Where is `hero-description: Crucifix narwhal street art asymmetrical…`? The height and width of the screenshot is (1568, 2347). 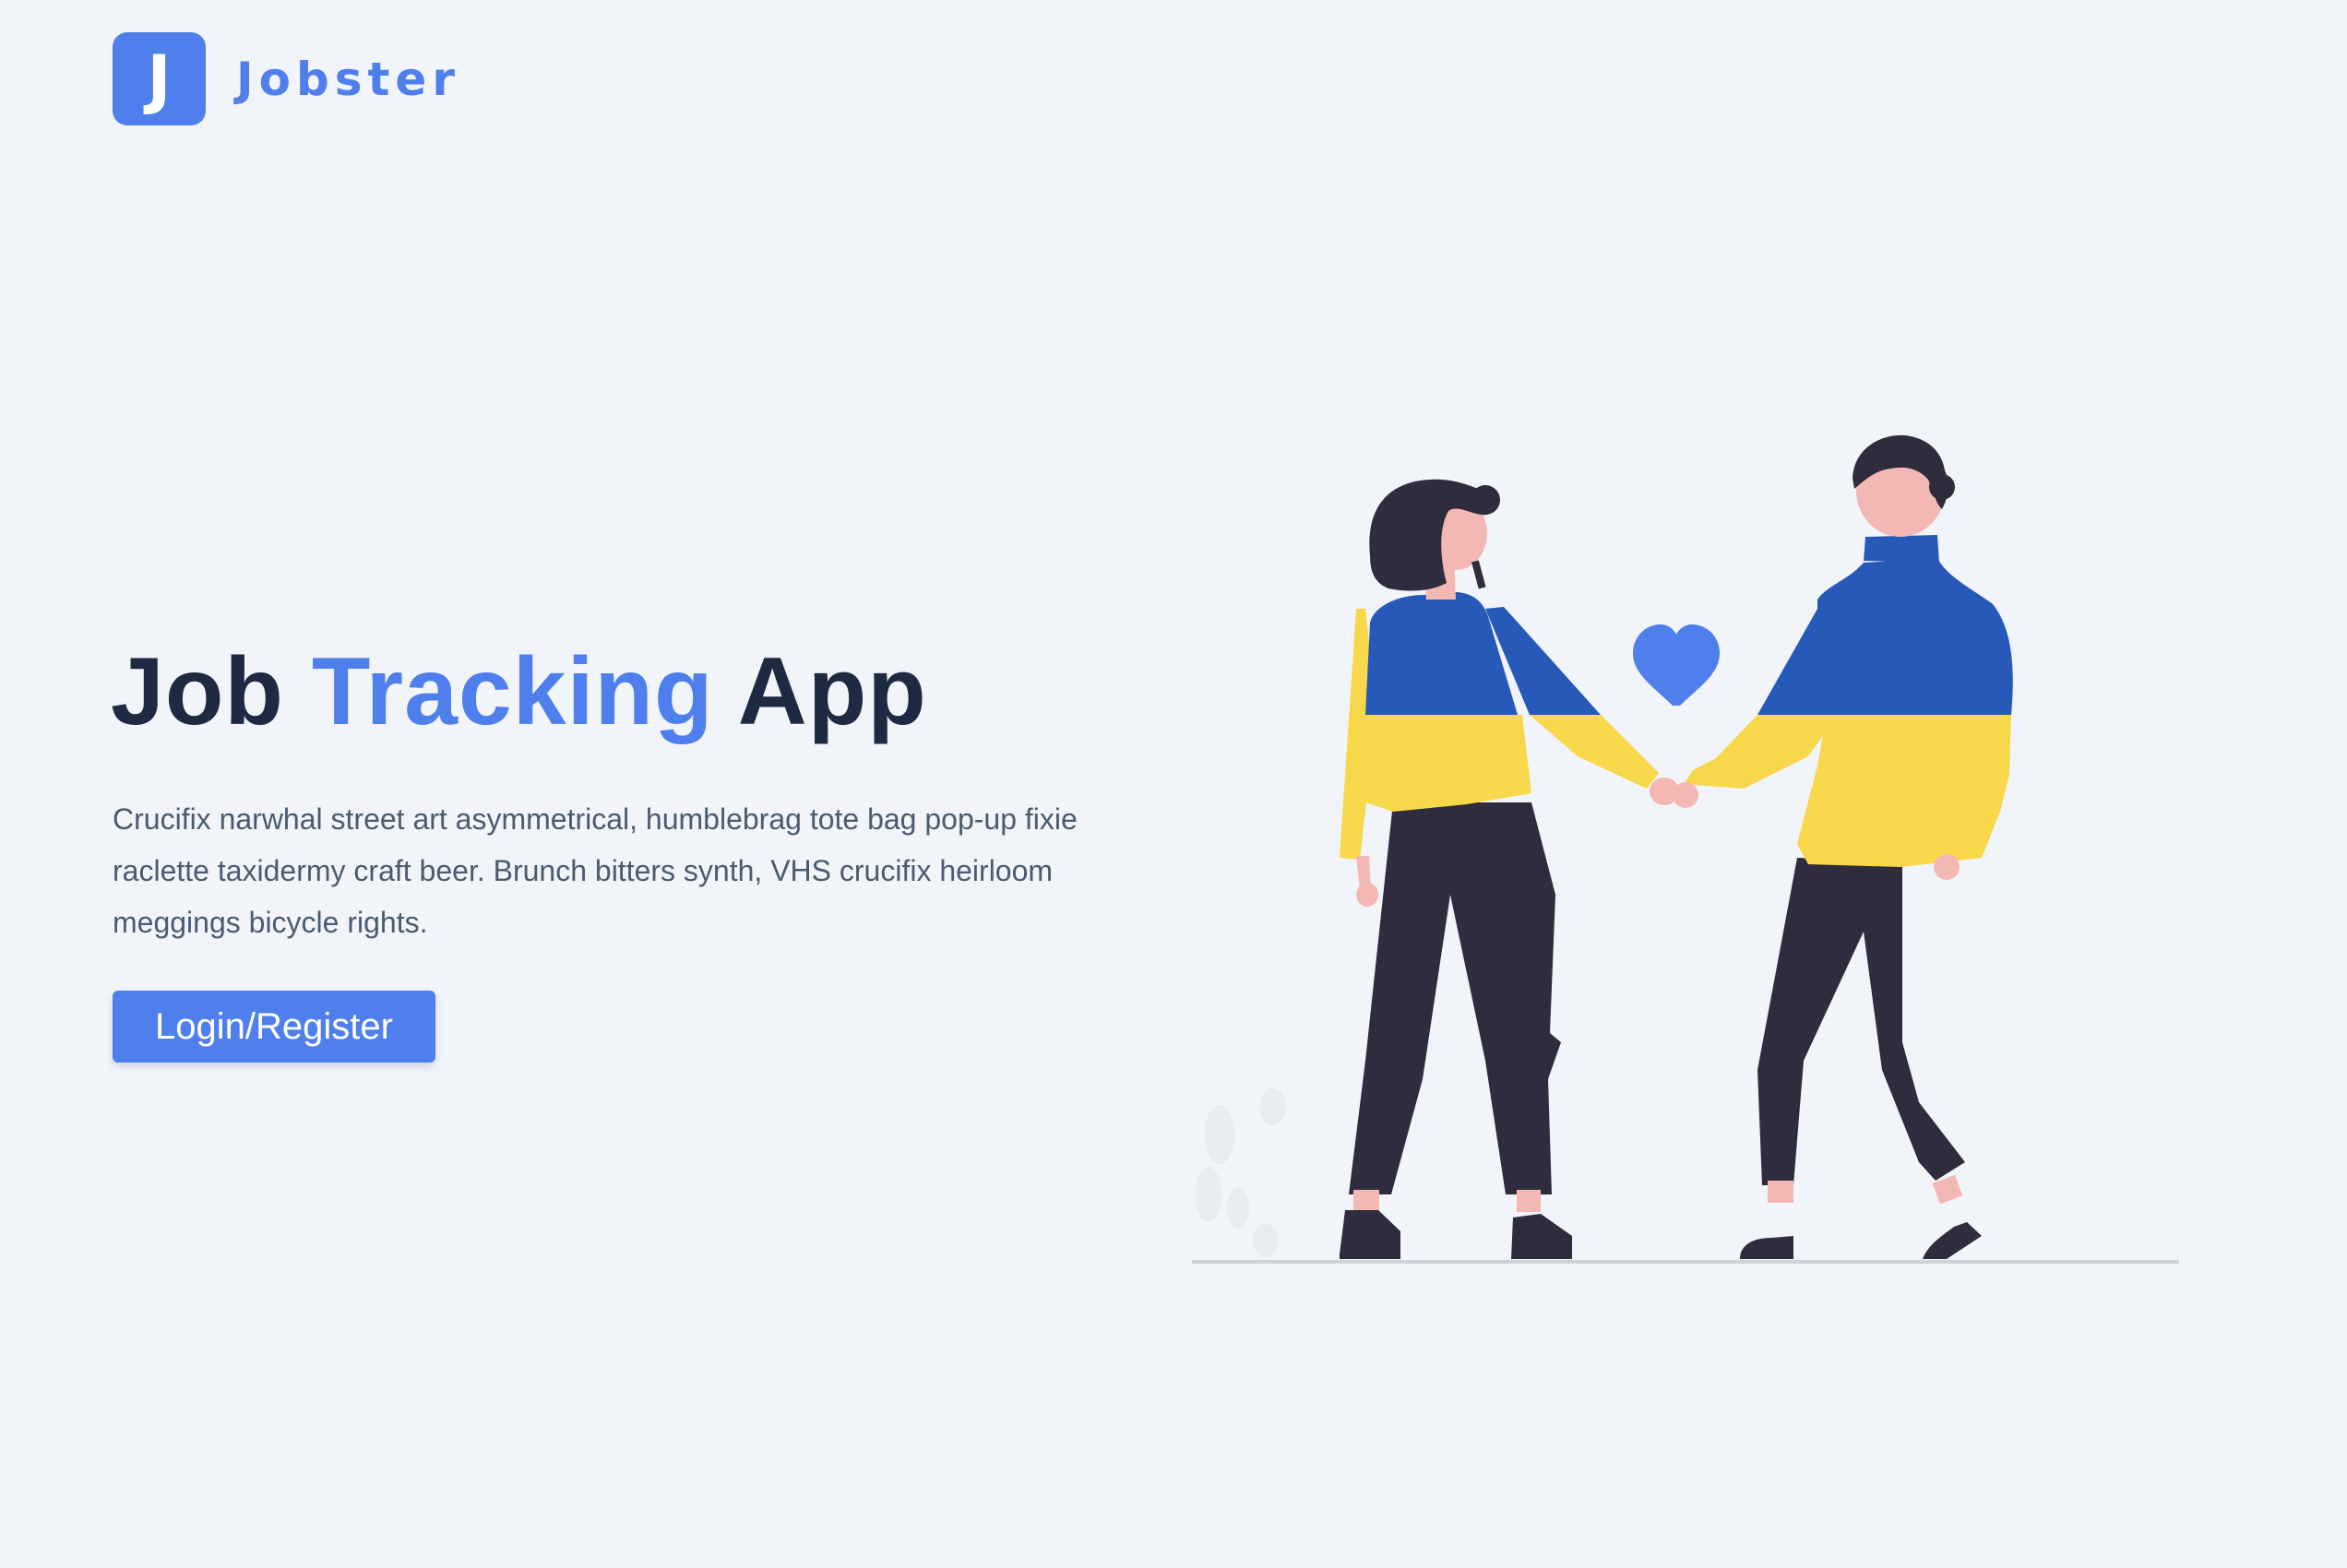 hero-description: Crucifix narwhal street art asymmetrical… is located at coordinates (595, 870).